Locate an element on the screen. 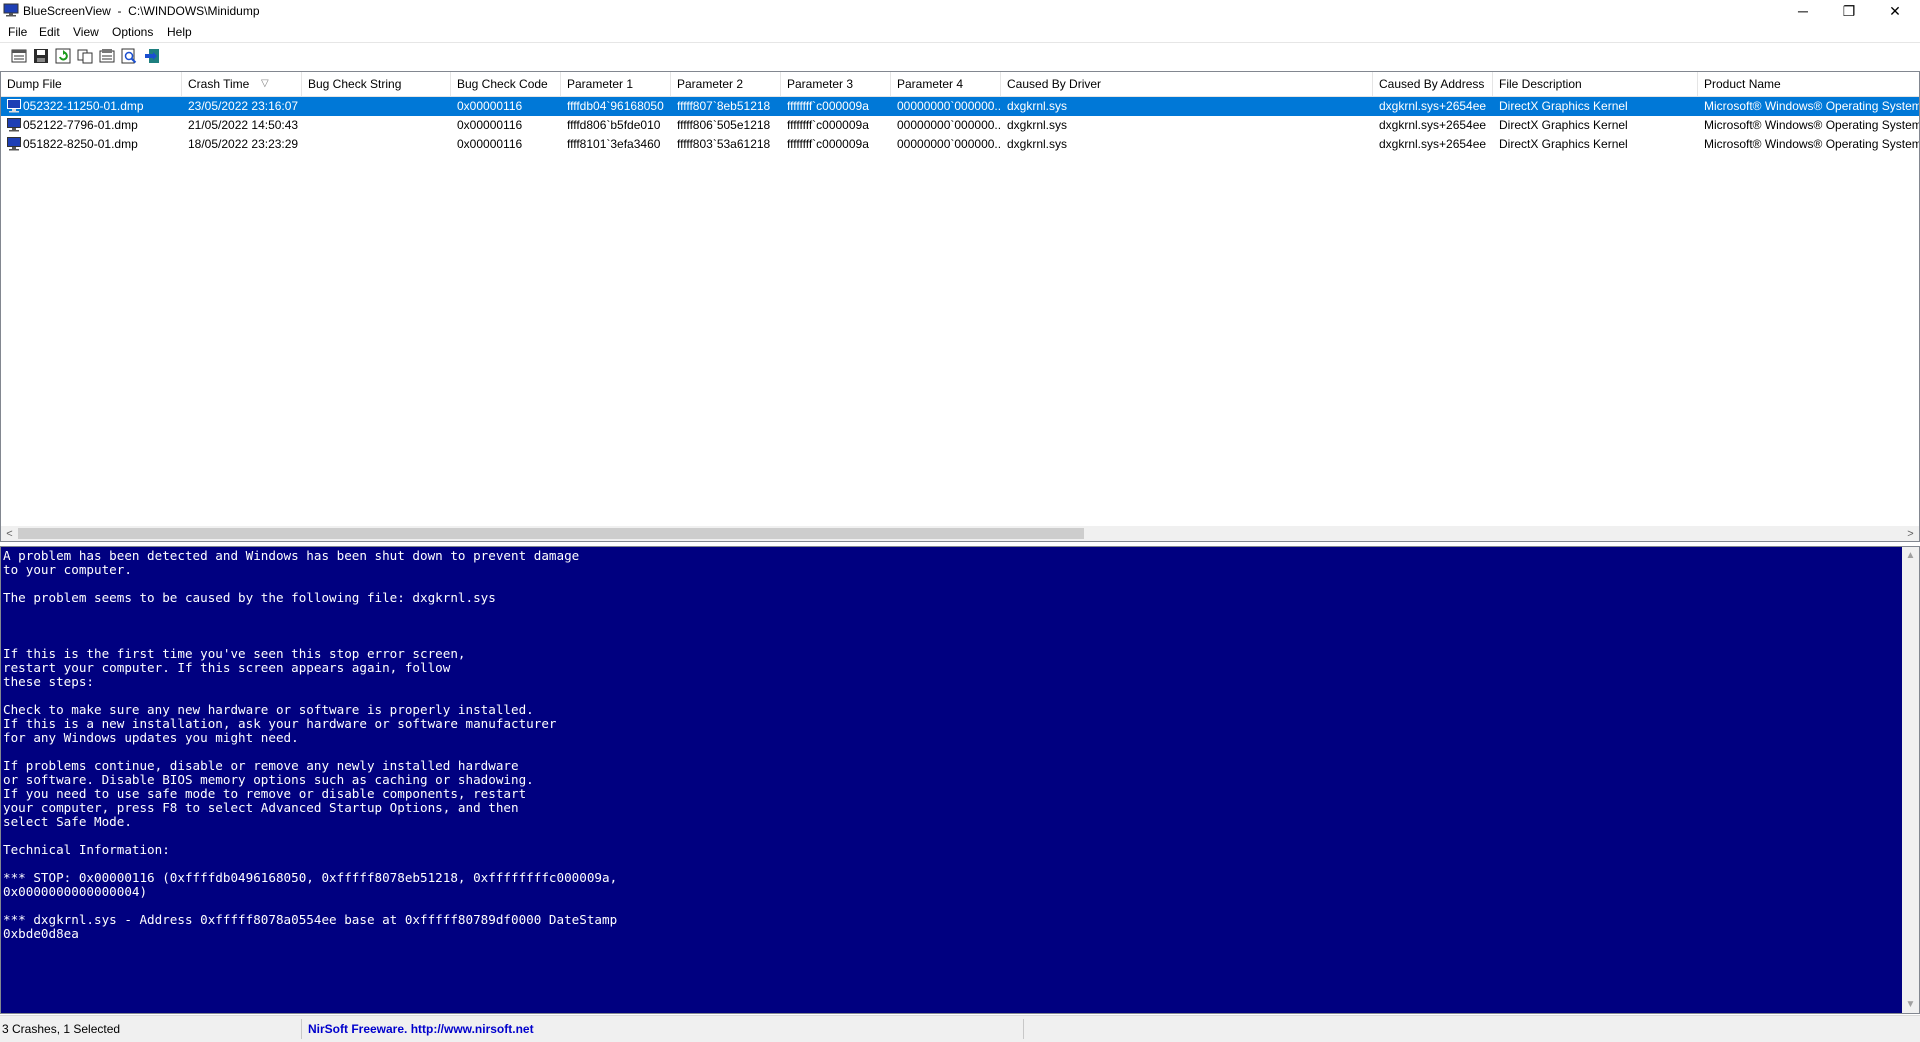 Image resolution: width=1920 pixels, height=1042 pixels. cell-dump-file: 052122-7796-01.dmp is located at coordinates (80, 125).